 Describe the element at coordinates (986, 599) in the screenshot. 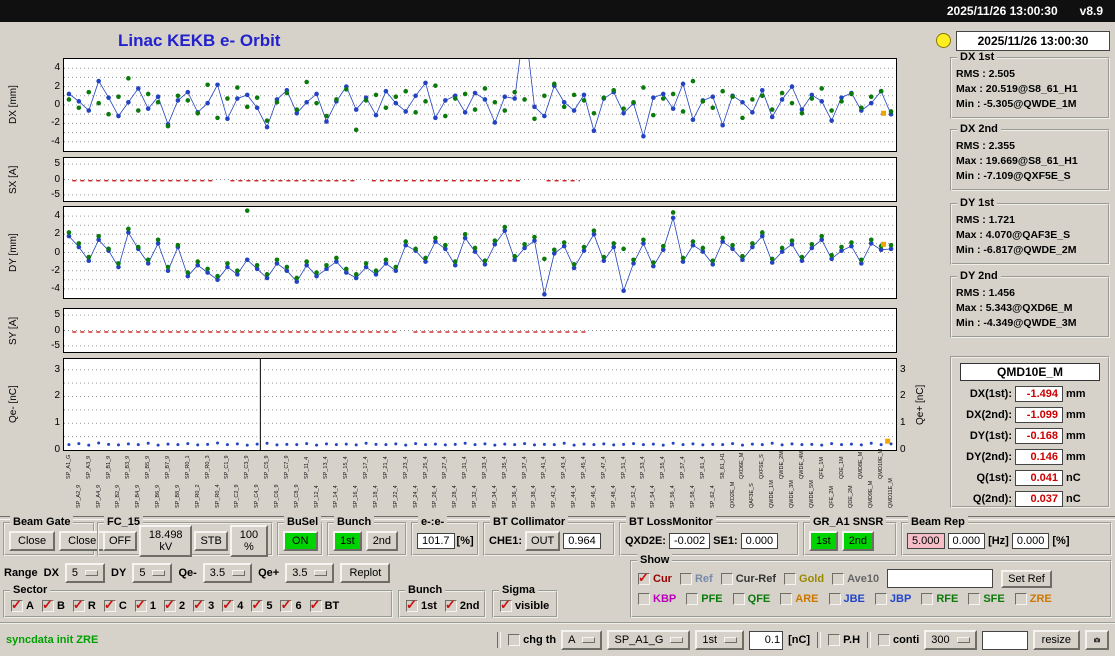

I see `checkbox-sfe: SFE` at that location.